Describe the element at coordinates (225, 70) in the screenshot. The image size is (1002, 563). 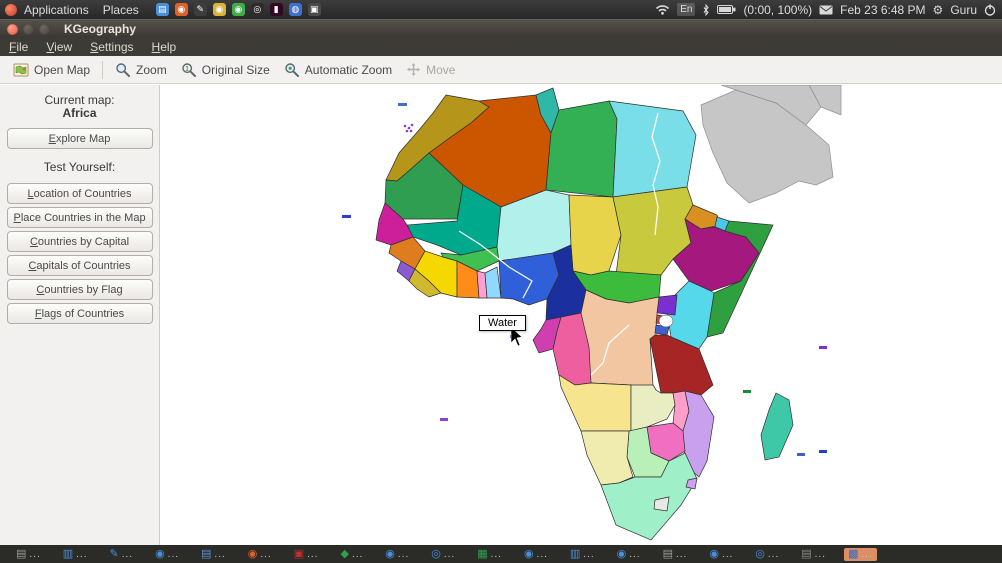
I see `original-size-button: 1 Original Size` at that location.